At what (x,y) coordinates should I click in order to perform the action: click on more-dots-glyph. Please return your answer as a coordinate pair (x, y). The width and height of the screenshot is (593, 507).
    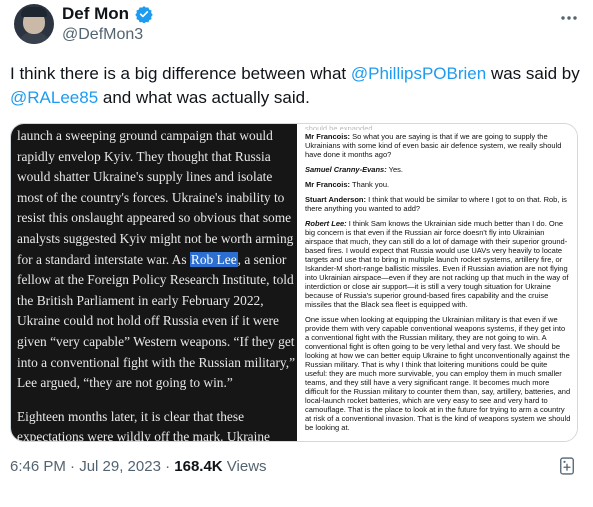
    Looking at the image, I should click on (569, 18).